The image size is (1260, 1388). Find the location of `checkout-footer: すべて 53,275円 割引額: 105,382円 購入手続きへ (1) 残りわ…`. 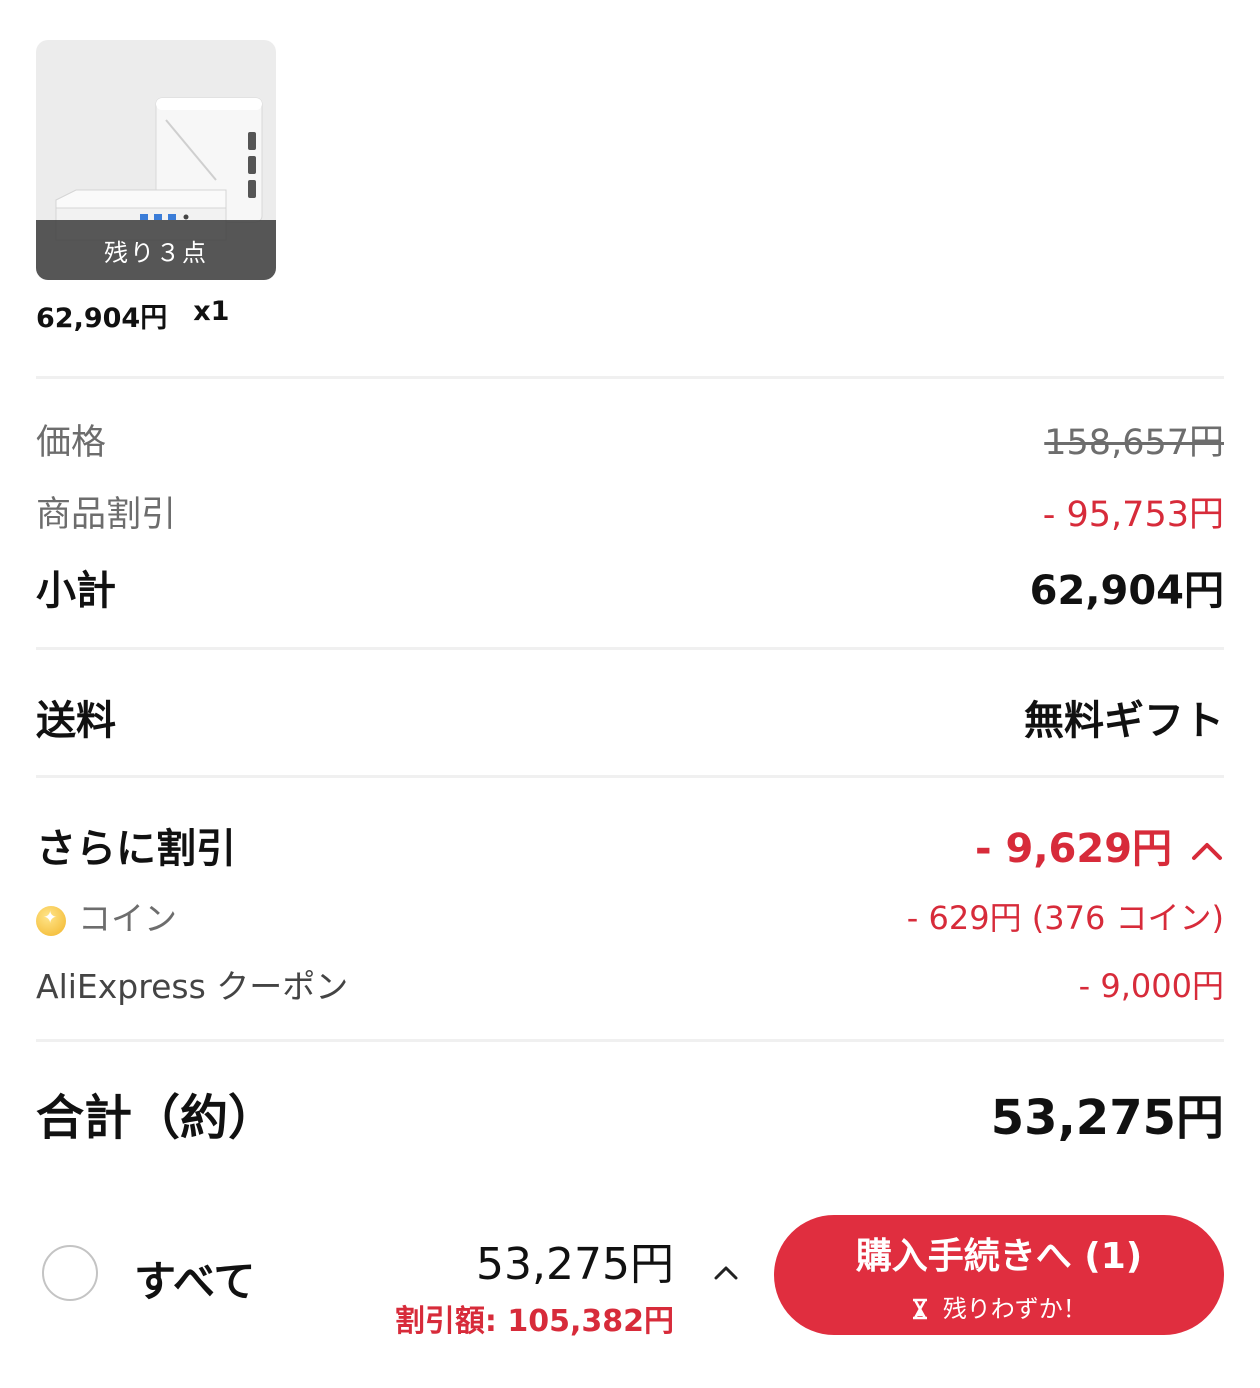

checkout-footer: すべて 53,275円 割引額: 105,382円 購入手続きへ (1) 残りわ… is located at coordinates (630, 1275).